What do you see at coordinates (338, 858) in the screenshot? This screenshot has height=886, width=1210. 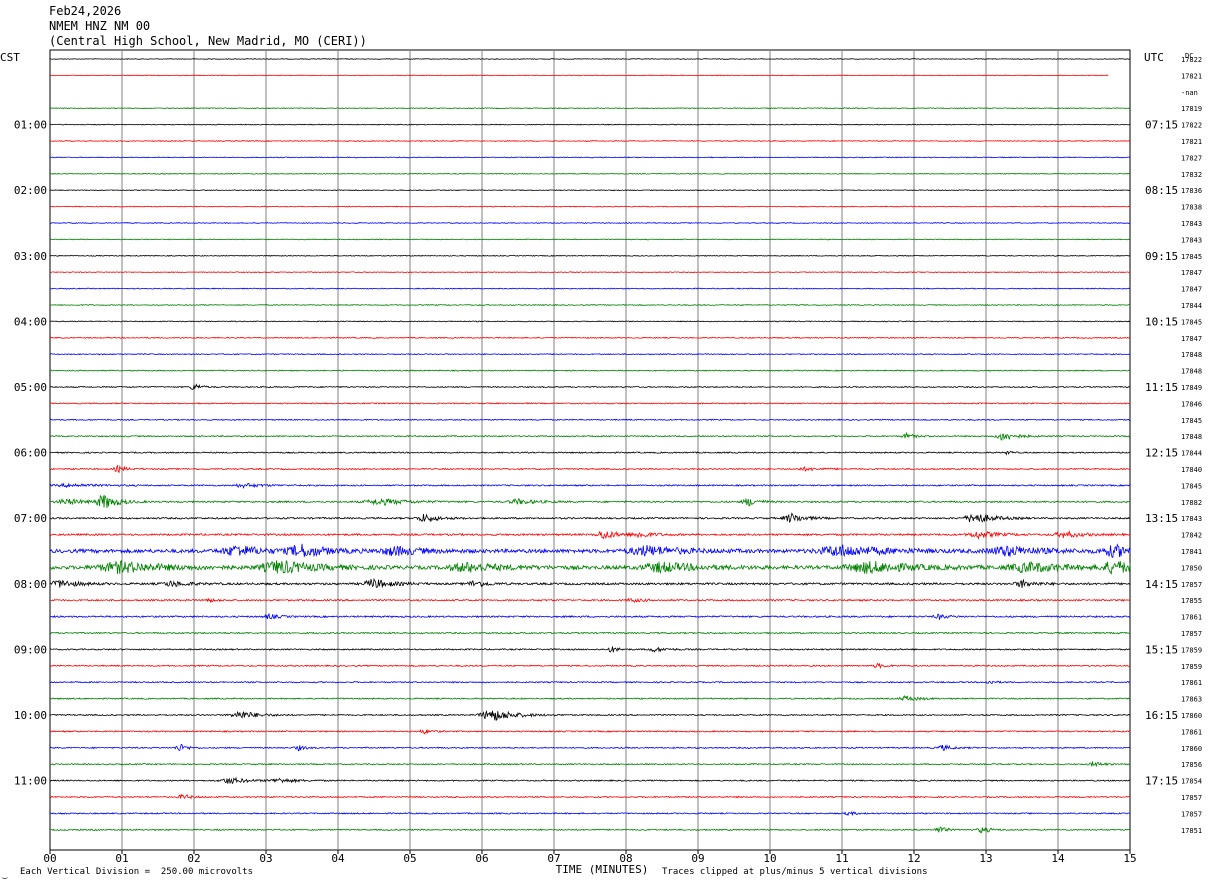 I see `x-tick-label: 04` at bounding box center [338, 858].